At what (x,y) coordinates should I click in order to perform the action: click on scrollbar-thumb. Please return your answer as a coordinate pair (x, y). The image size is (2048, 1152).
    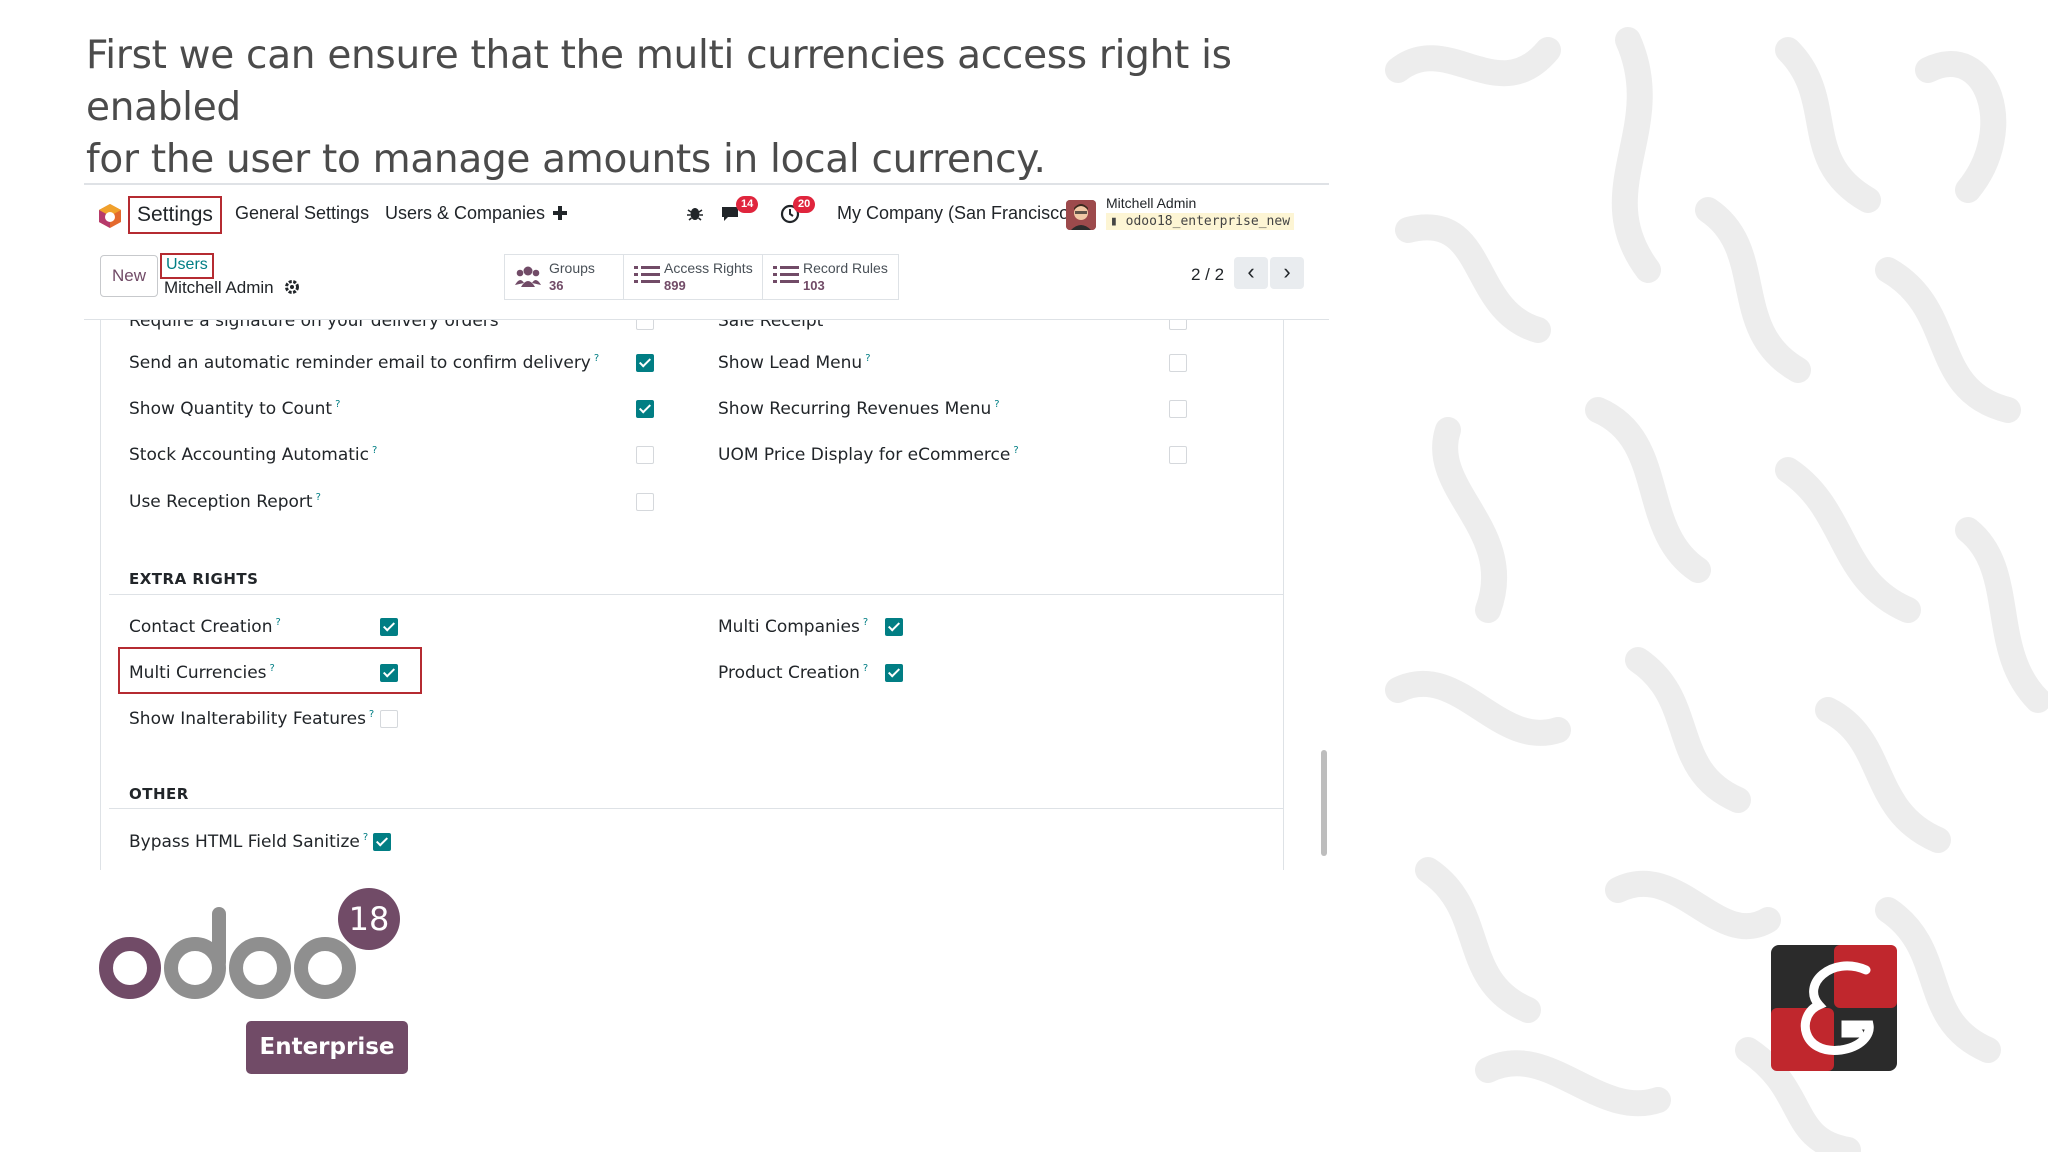
    Looking at the image, I should click on (1324, 803).